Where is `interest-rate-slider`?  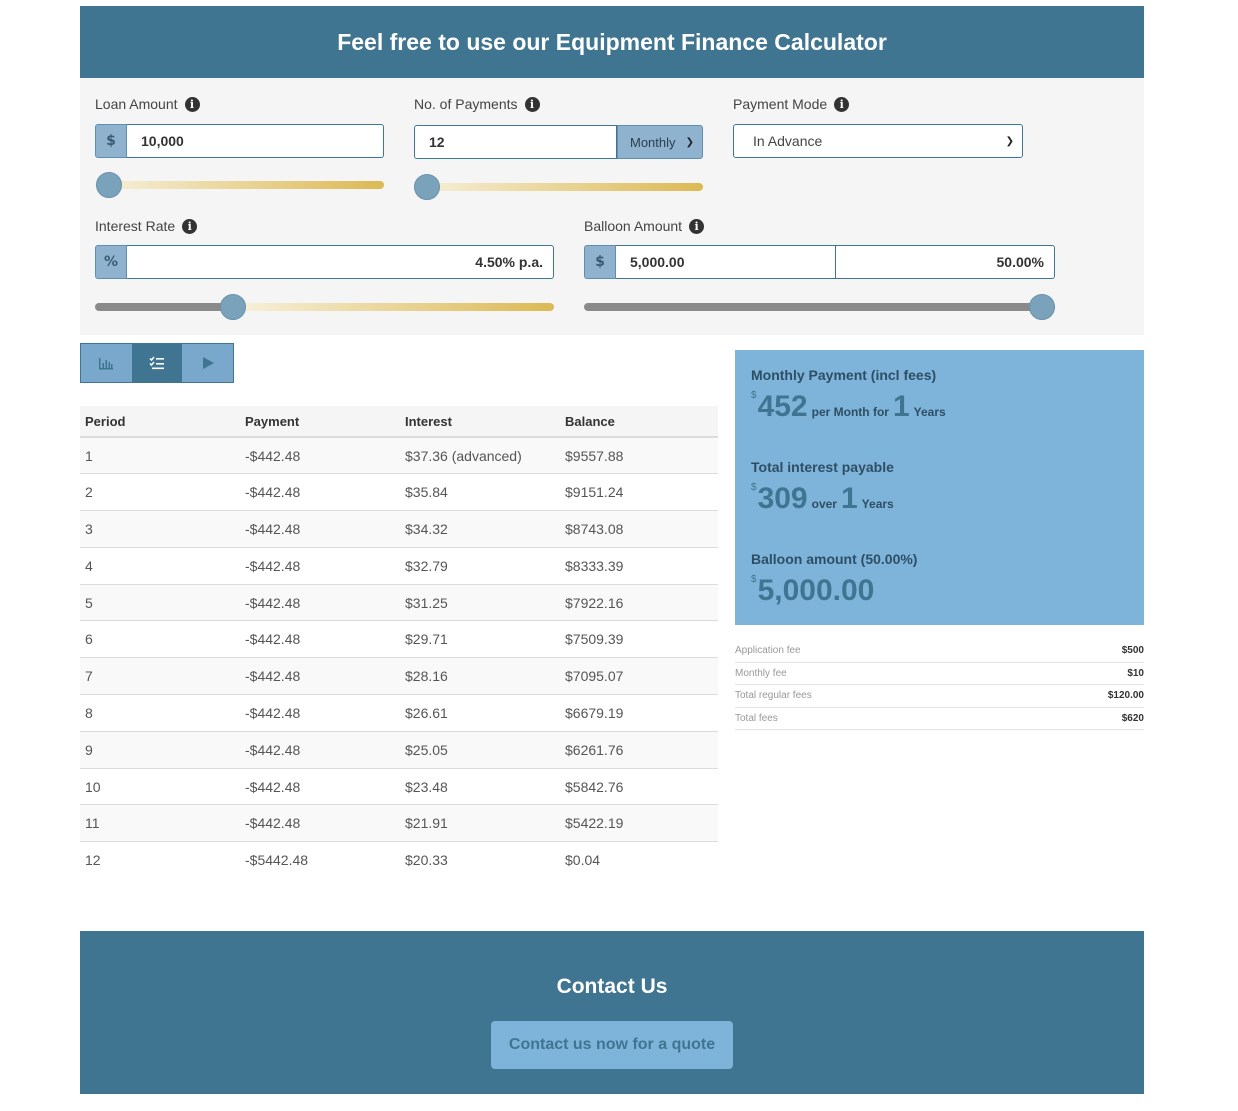 interest-rate-slider is located at coordinates (324, 307).